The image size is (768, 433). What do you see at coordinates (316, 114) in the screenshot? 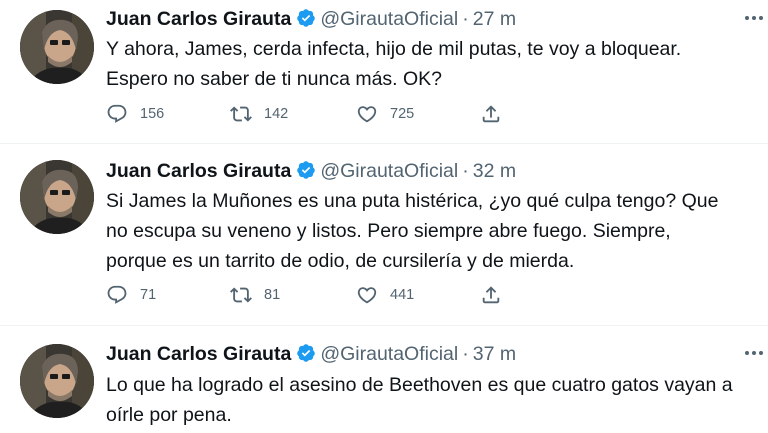
I see `tweet-actions: 156 142 725` at bounding box center [316, 114].